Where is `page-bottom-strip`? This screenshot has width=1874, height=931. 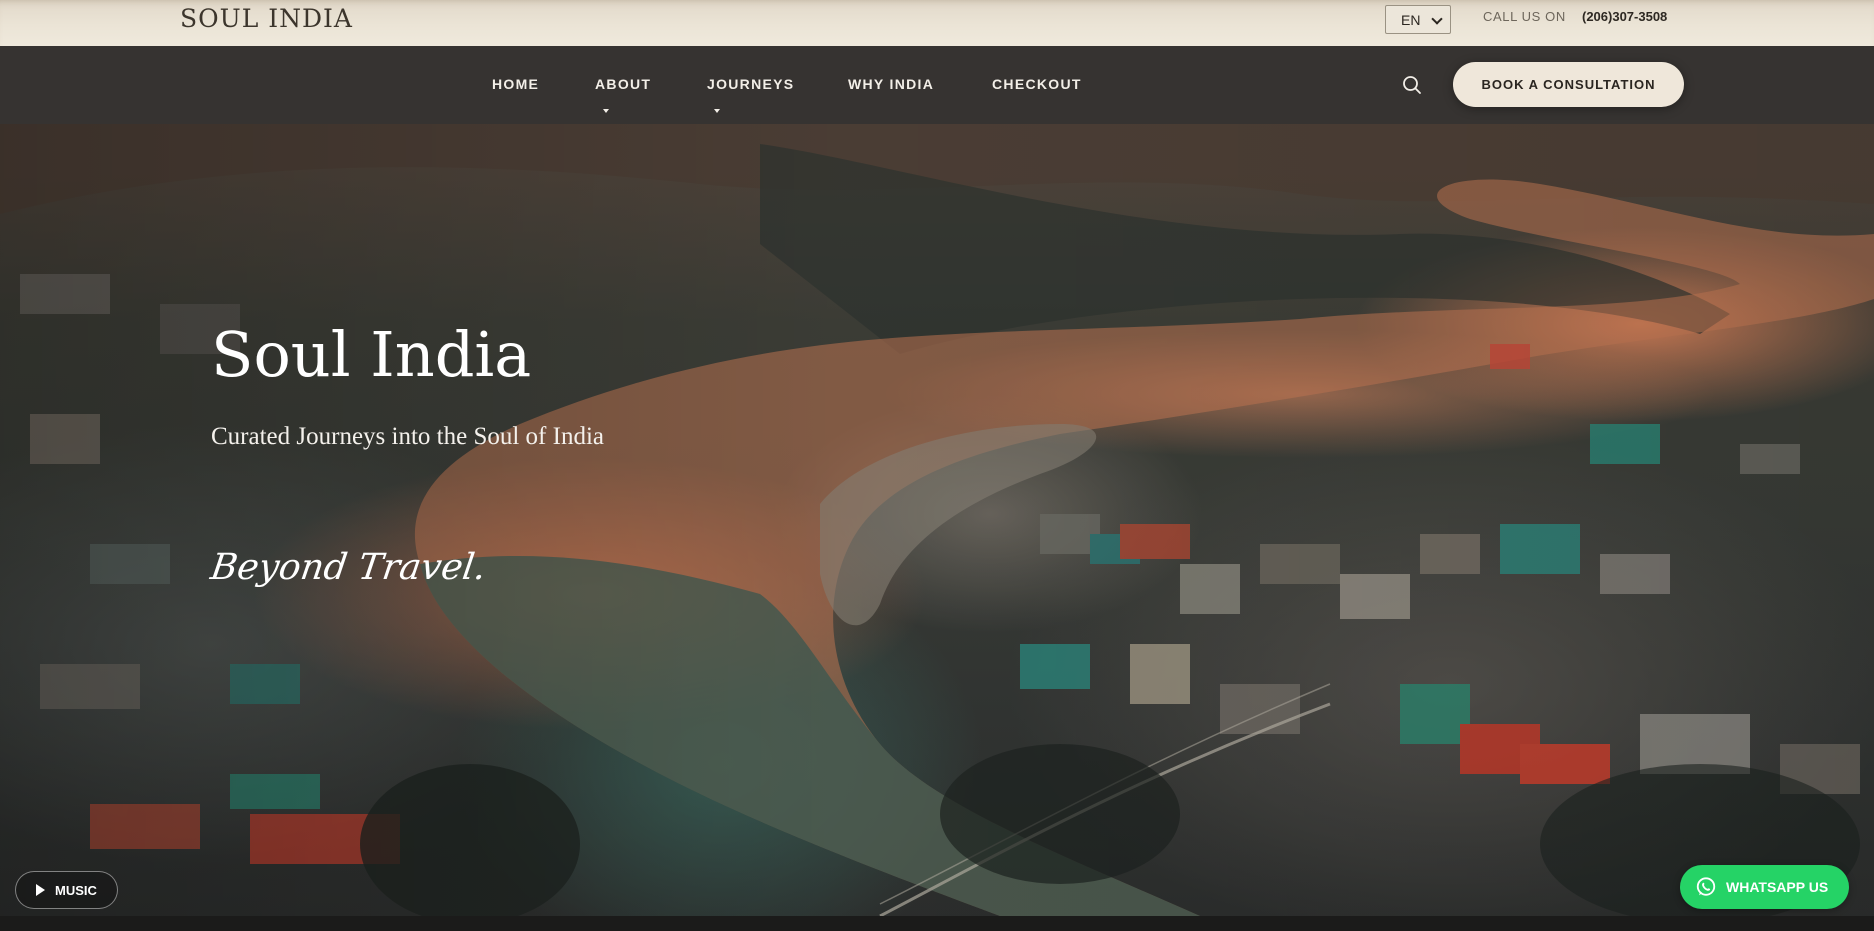
page-bottom-strip is located at coordinates (937, 923).